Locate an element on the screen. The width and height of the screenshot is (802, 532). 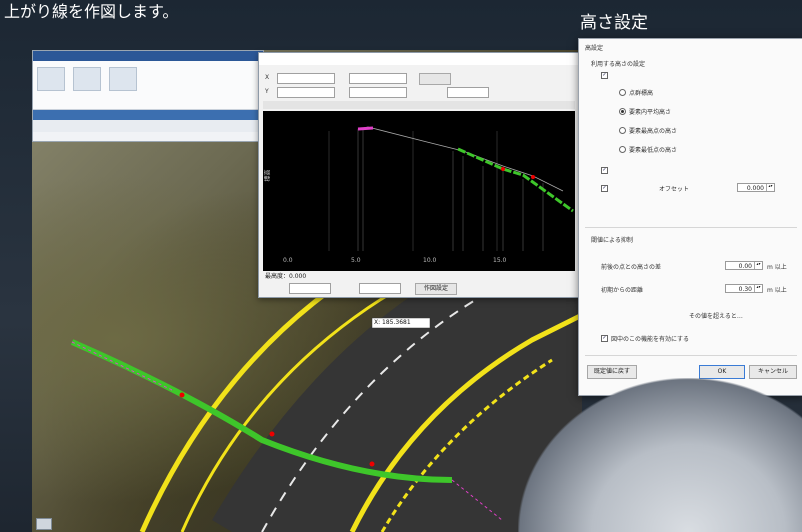
enable-label: 図中のこの機能を有効にする is located at coordinates (650, 339).